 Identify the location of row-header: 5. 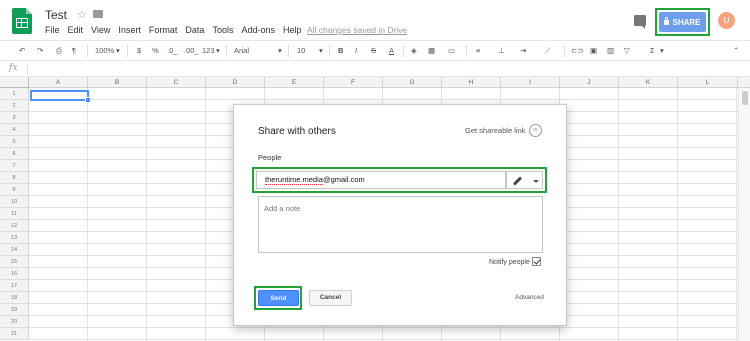
(14, 142).